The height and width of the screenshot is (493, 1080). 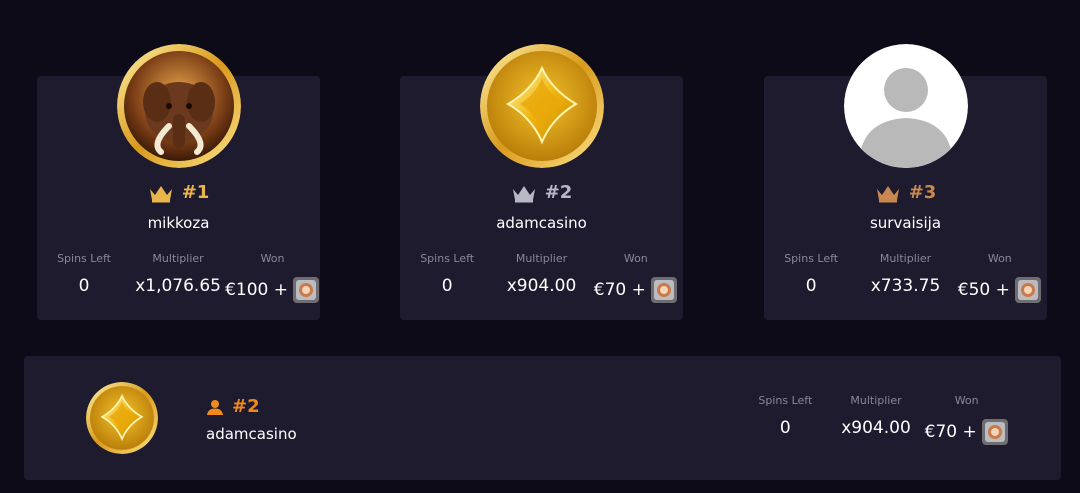 I want to click on rank-label: #3, so click(x=905, y=192).